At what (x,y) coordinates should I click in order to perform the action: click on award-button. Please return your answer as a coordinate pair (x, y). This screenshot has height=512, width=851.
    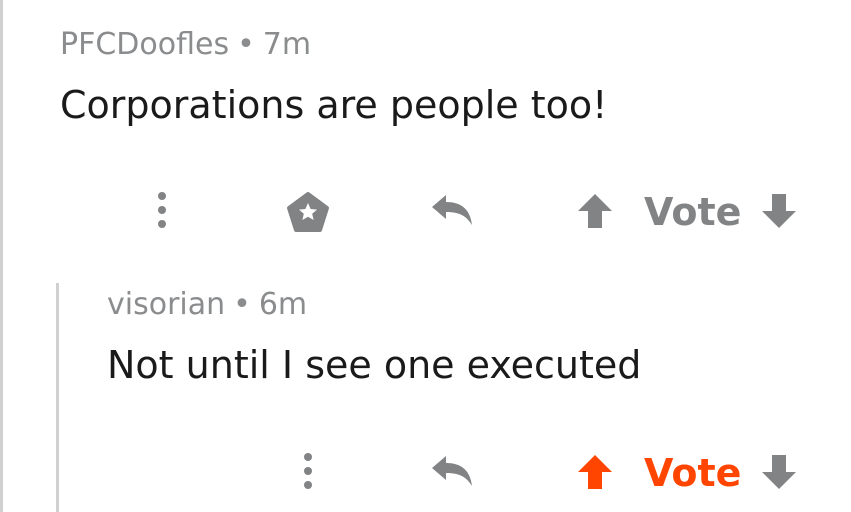
    Looking at the image, I should click on (308, 212).